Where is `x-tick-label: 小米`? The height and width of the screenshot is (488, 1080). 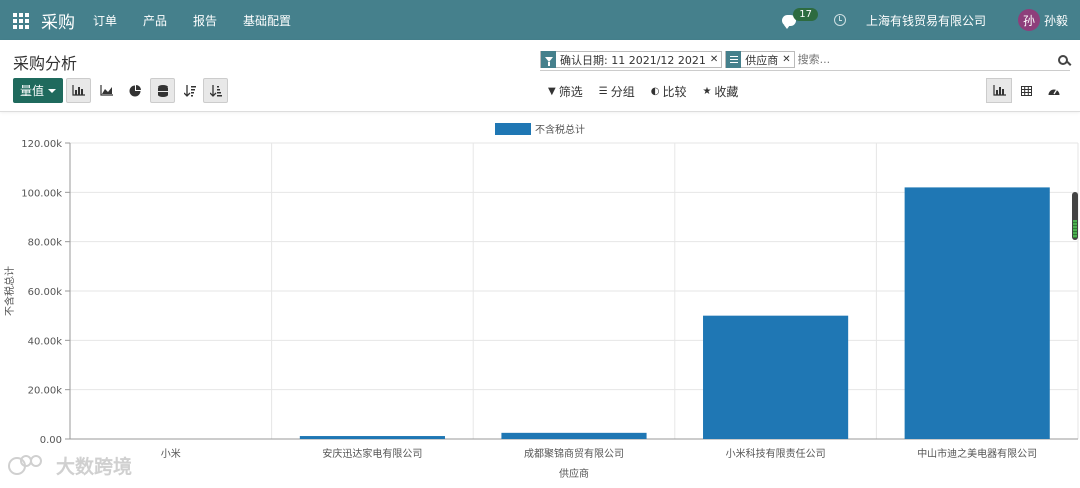 x-tick-label: 小米 is located at coordinates (171, 453).